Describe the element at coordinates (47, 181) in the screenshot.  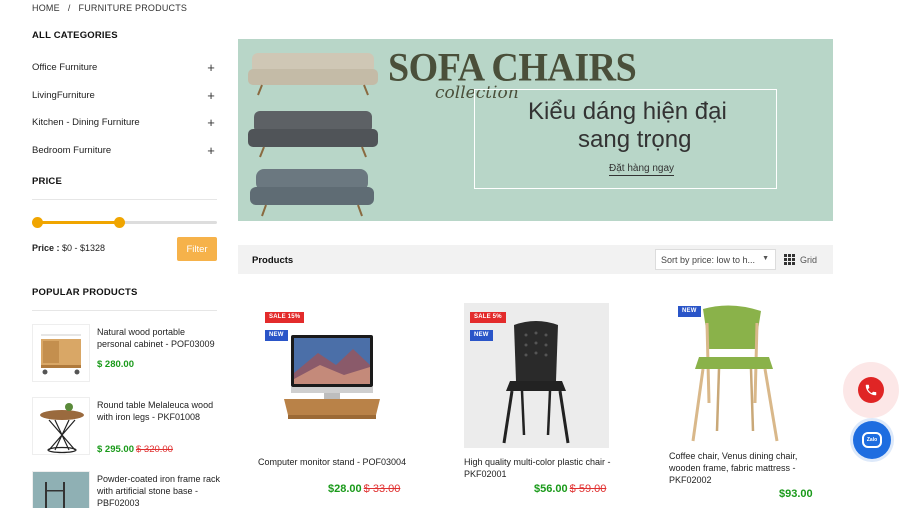
I see `price-title: PRICE` at that location.